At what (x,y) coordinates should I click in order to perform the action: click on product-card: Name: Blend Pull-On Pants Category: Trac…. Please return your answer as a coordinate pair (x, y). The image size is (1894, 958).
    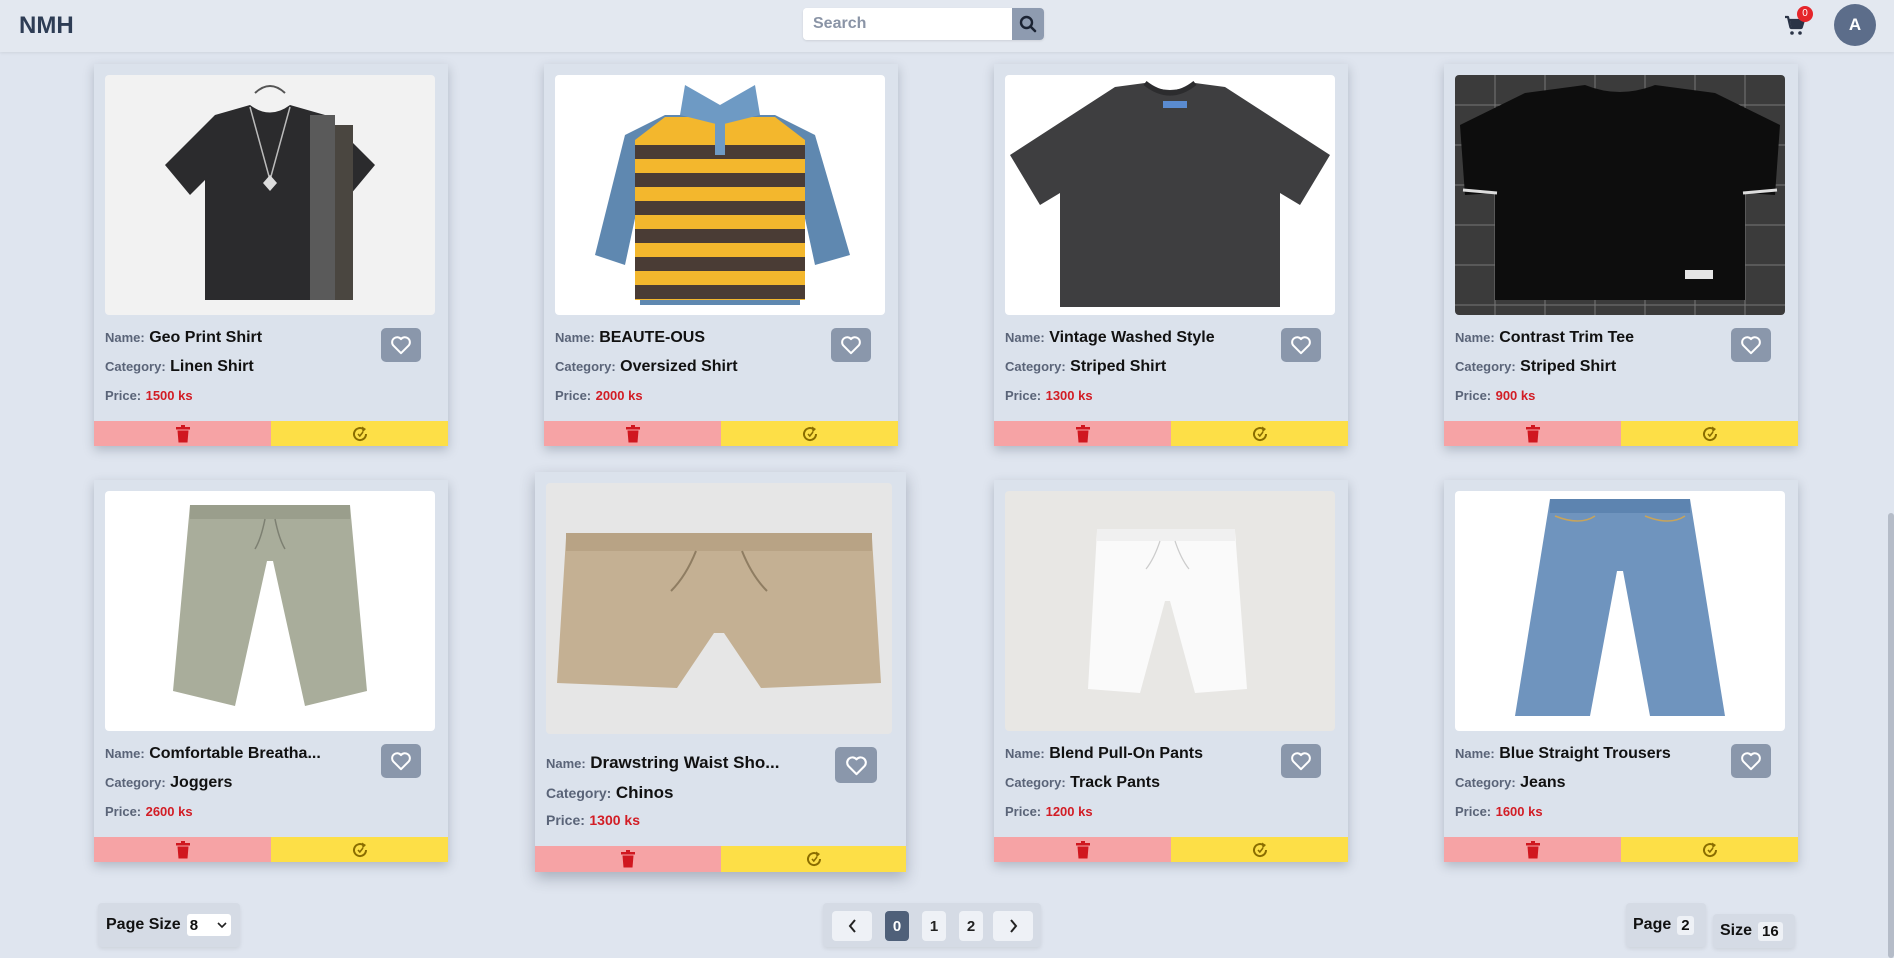
    Looking at the image, I should click on (1171, 671).